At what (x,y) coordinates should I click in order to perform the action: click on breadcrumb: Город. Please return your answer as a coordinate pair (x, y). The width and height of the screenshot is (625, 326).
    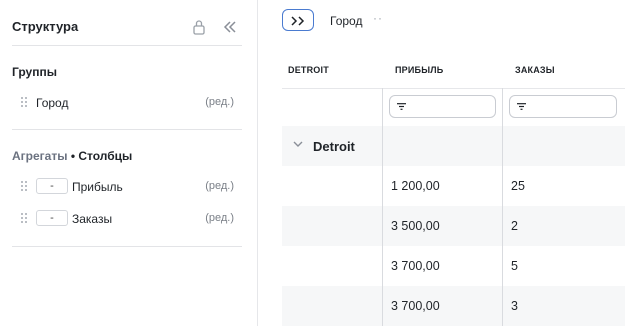
    Looking at the image, I should click on (346, 21).